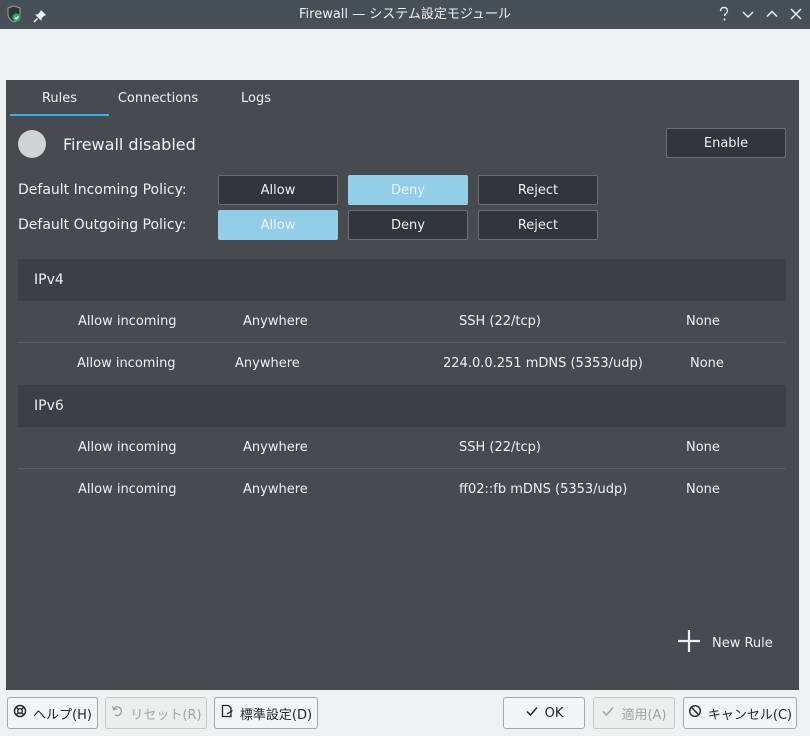 This screenshot has height=736, width=810. What do you see at coordinates (772, 14) in the screenshot?
I see `maximize-chevron-up-icon` at bounding box center [772, 14].